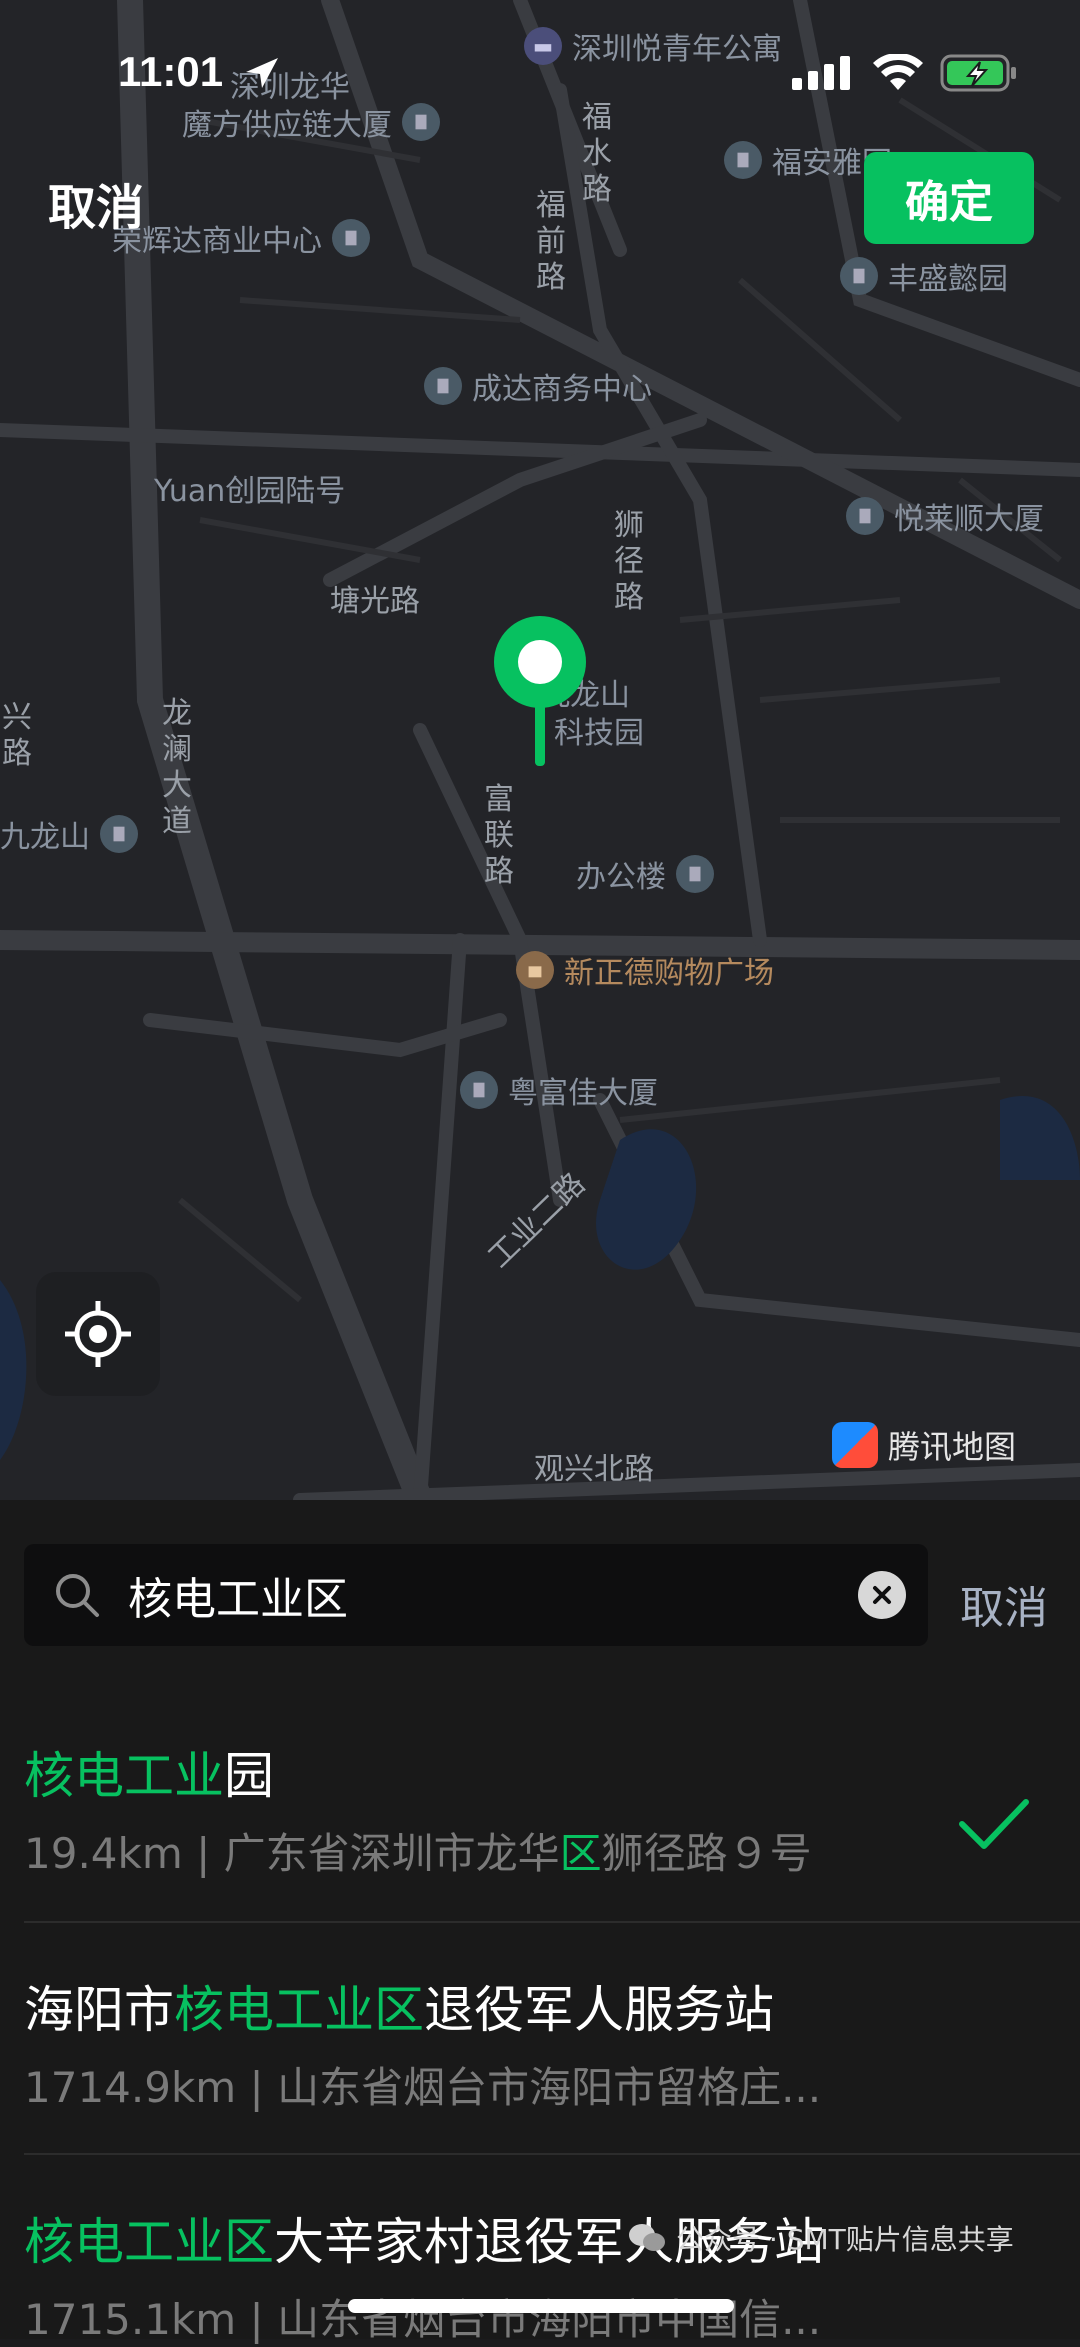 Image resolution: width=1080 pixels, height=2347 pixels. Describe the element at coordinates (418, 1853) in the screenshot. I see `result-subtitle: 19.4km | 广东省深圳市龙华区狮径路９号` at that location.